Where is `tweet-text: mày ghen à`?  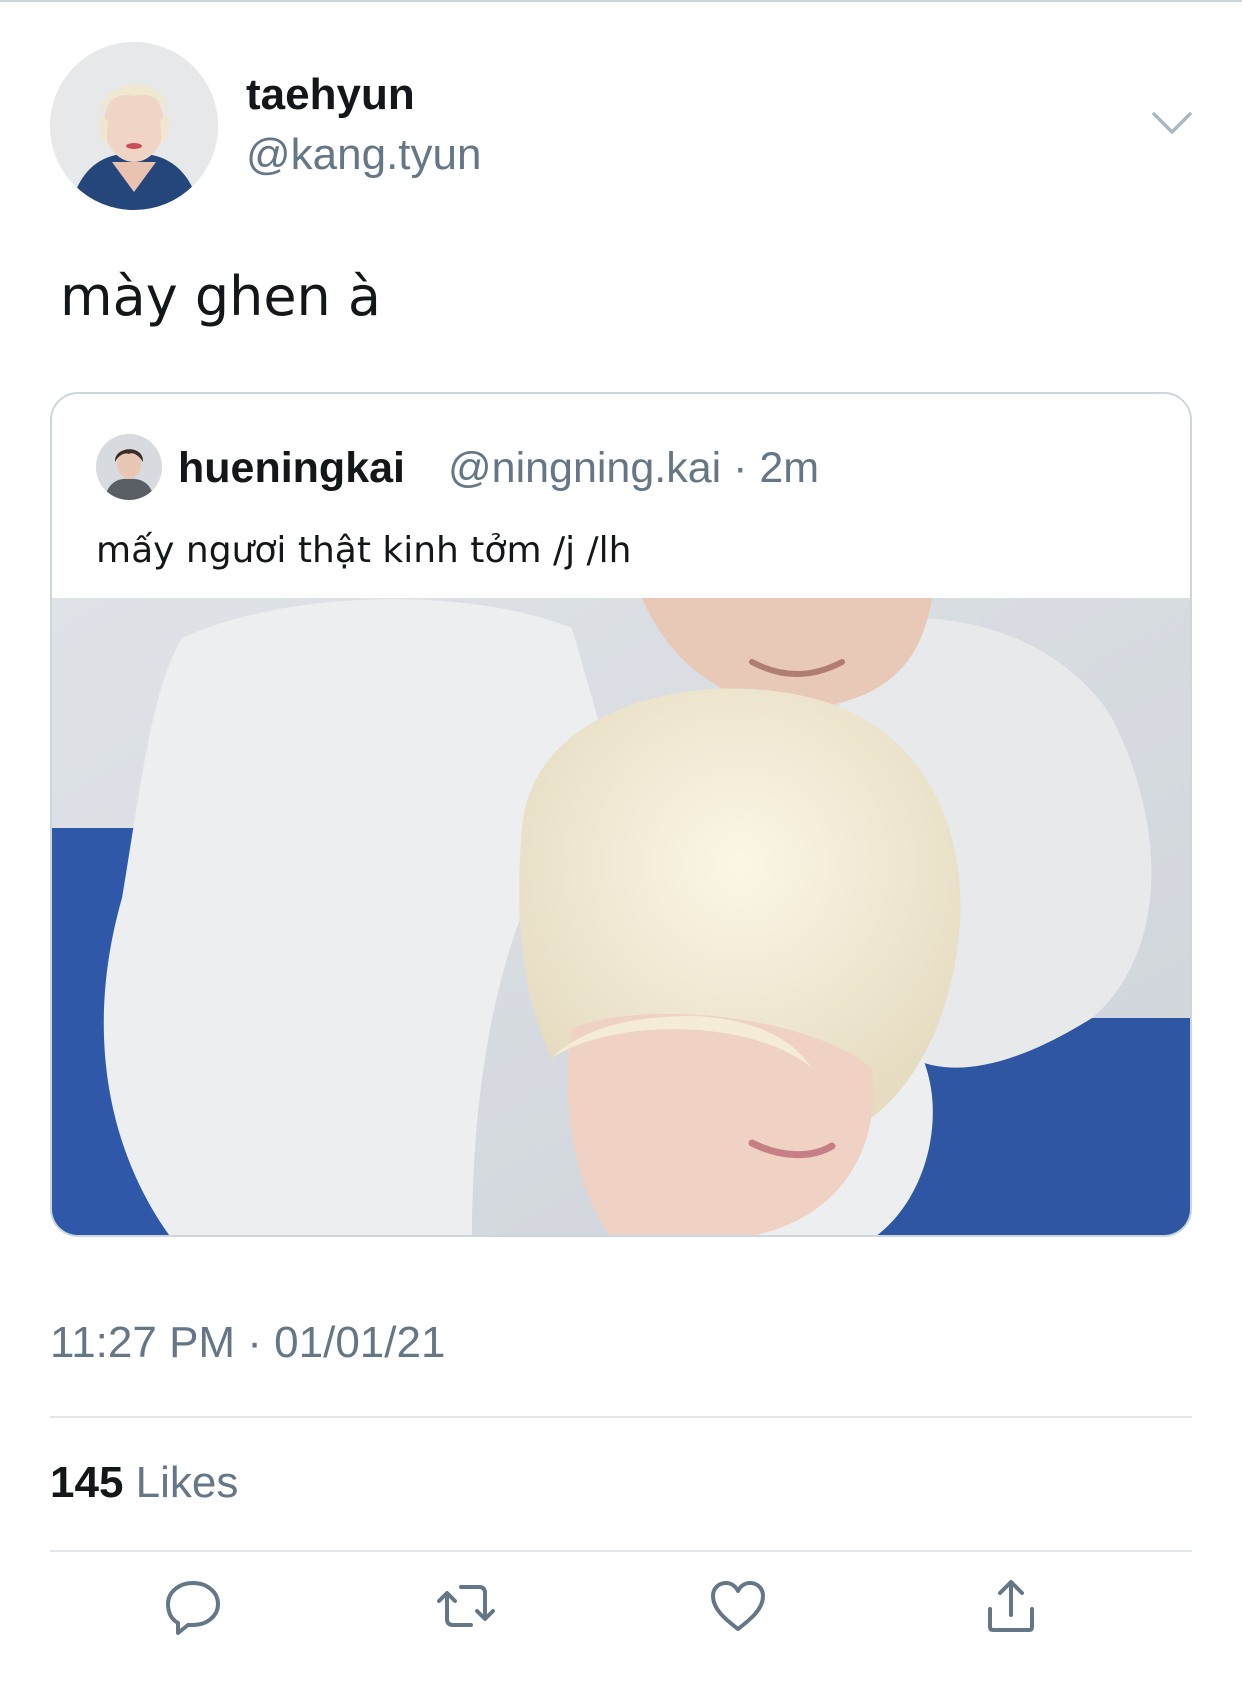
tweet-text: mày ghen à is located at coordinates (221, 296).